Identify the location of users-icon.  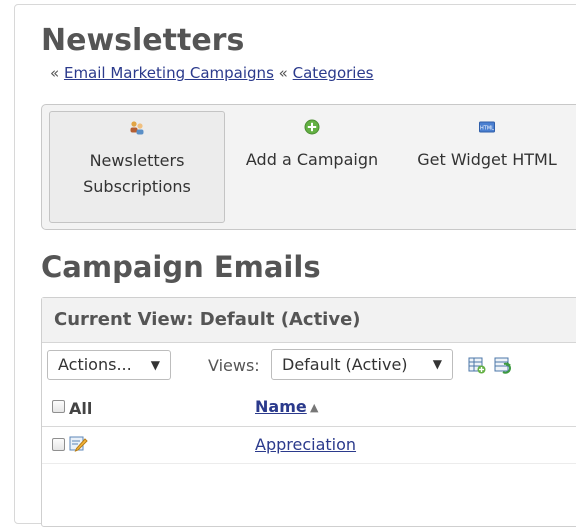
(137, 128).